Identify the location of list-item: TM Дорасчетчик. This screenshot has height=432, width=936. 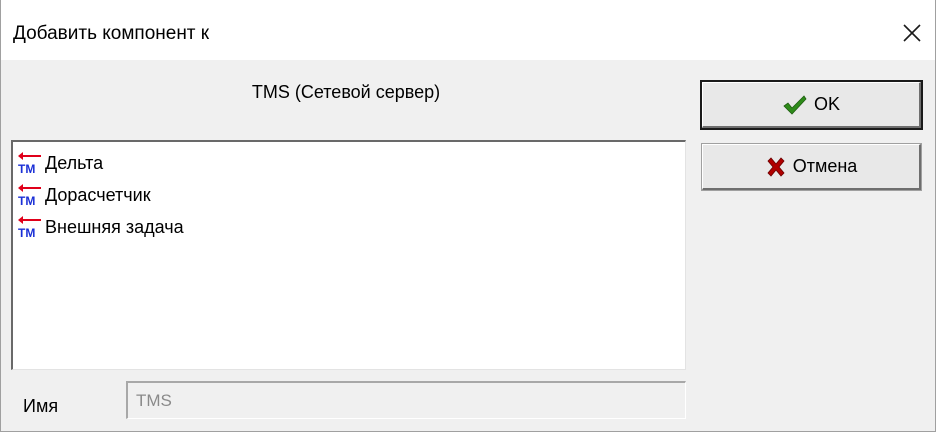
(84, 195).